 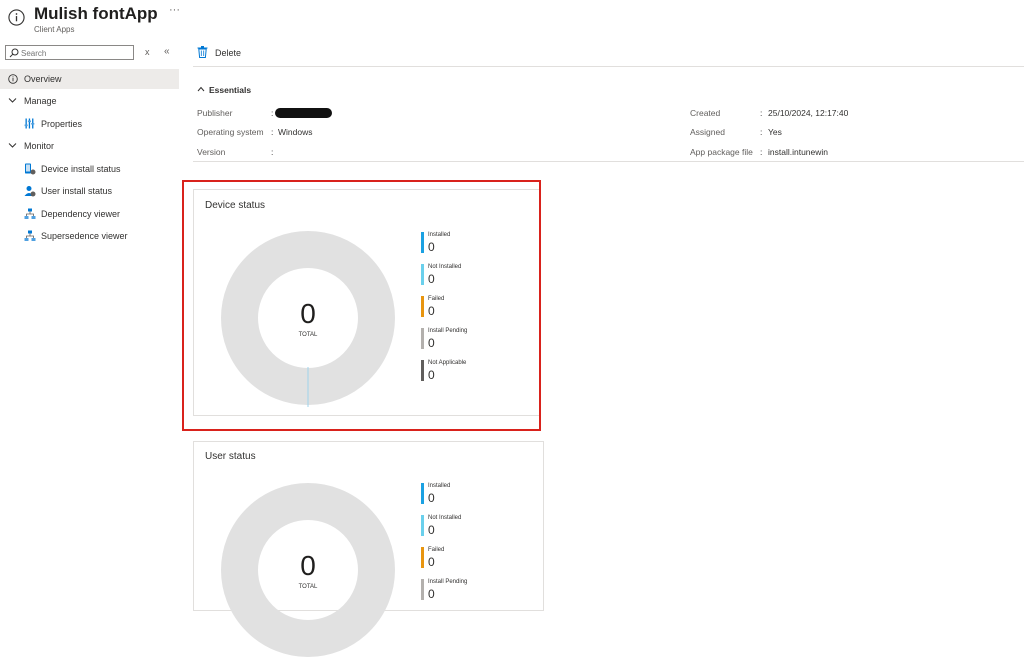 What do you see at coordinates (761, 113) in the screenshot?
I see `created-sep: :` at bounding box center [761, 113].